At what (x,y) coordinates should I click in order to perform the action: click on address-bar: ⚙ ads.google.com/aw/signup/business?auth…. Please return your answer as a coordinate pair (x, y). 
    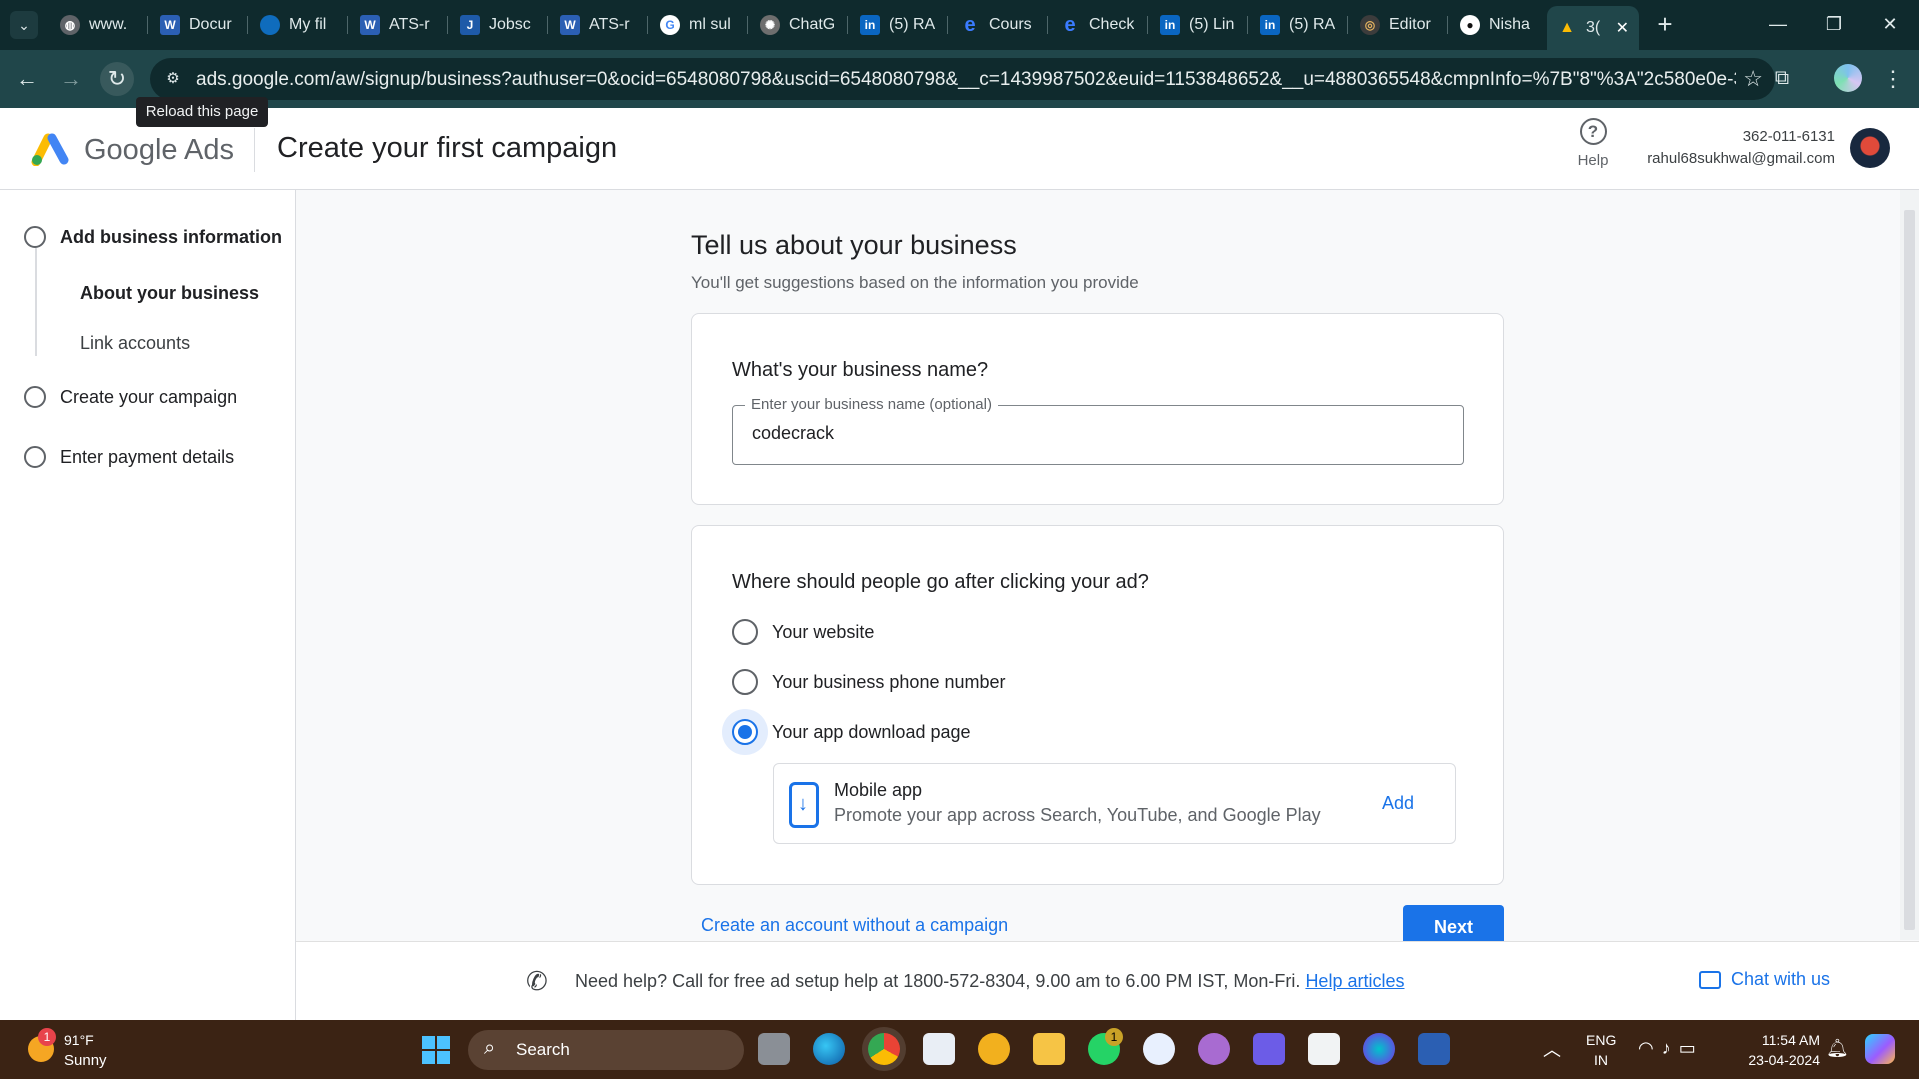
    Looking at the image, I should click on (962, 79).